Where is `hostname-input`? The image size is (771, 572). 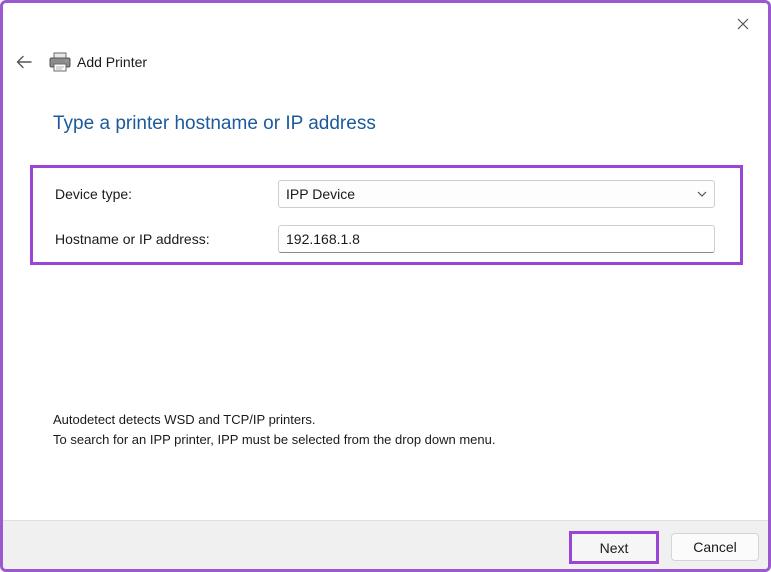 hostname-input is located at coordinates (496, 239).